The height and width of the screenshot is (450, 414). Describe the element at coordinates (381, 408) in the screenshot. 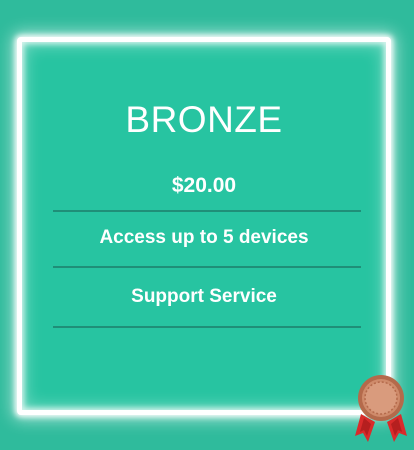

I see `bronze-medal-icon` at that location.